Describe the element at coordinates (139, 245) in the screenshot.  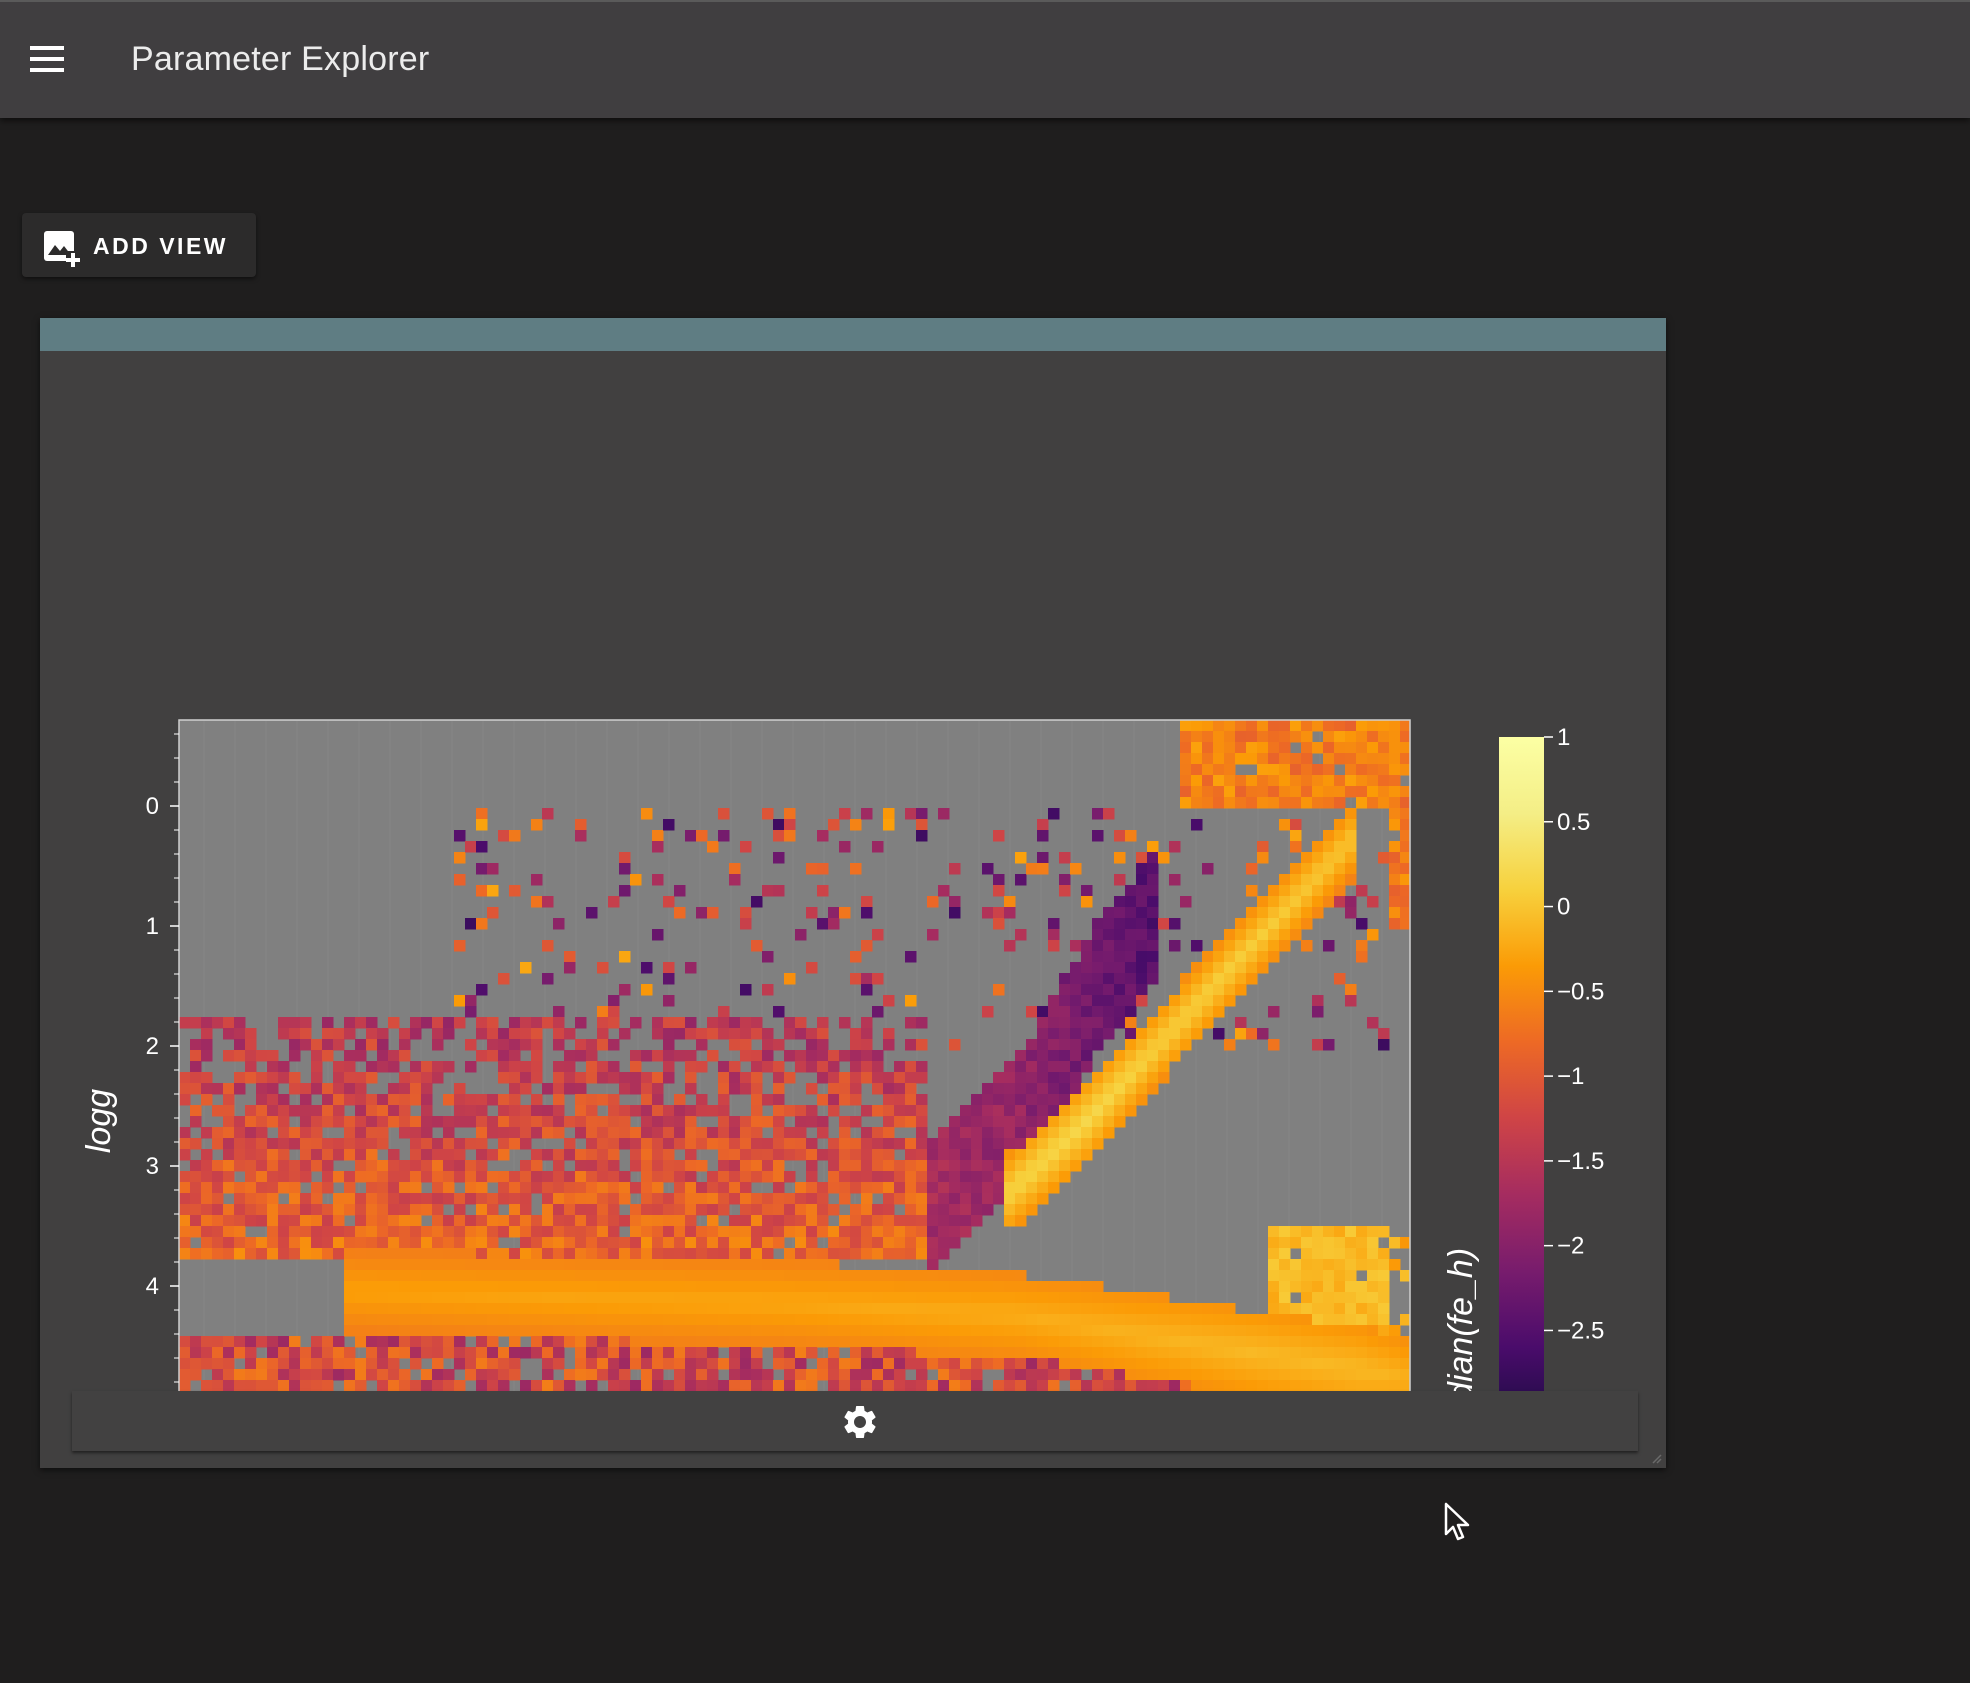
I see `add-view-button: ADD VIEW` at that location.